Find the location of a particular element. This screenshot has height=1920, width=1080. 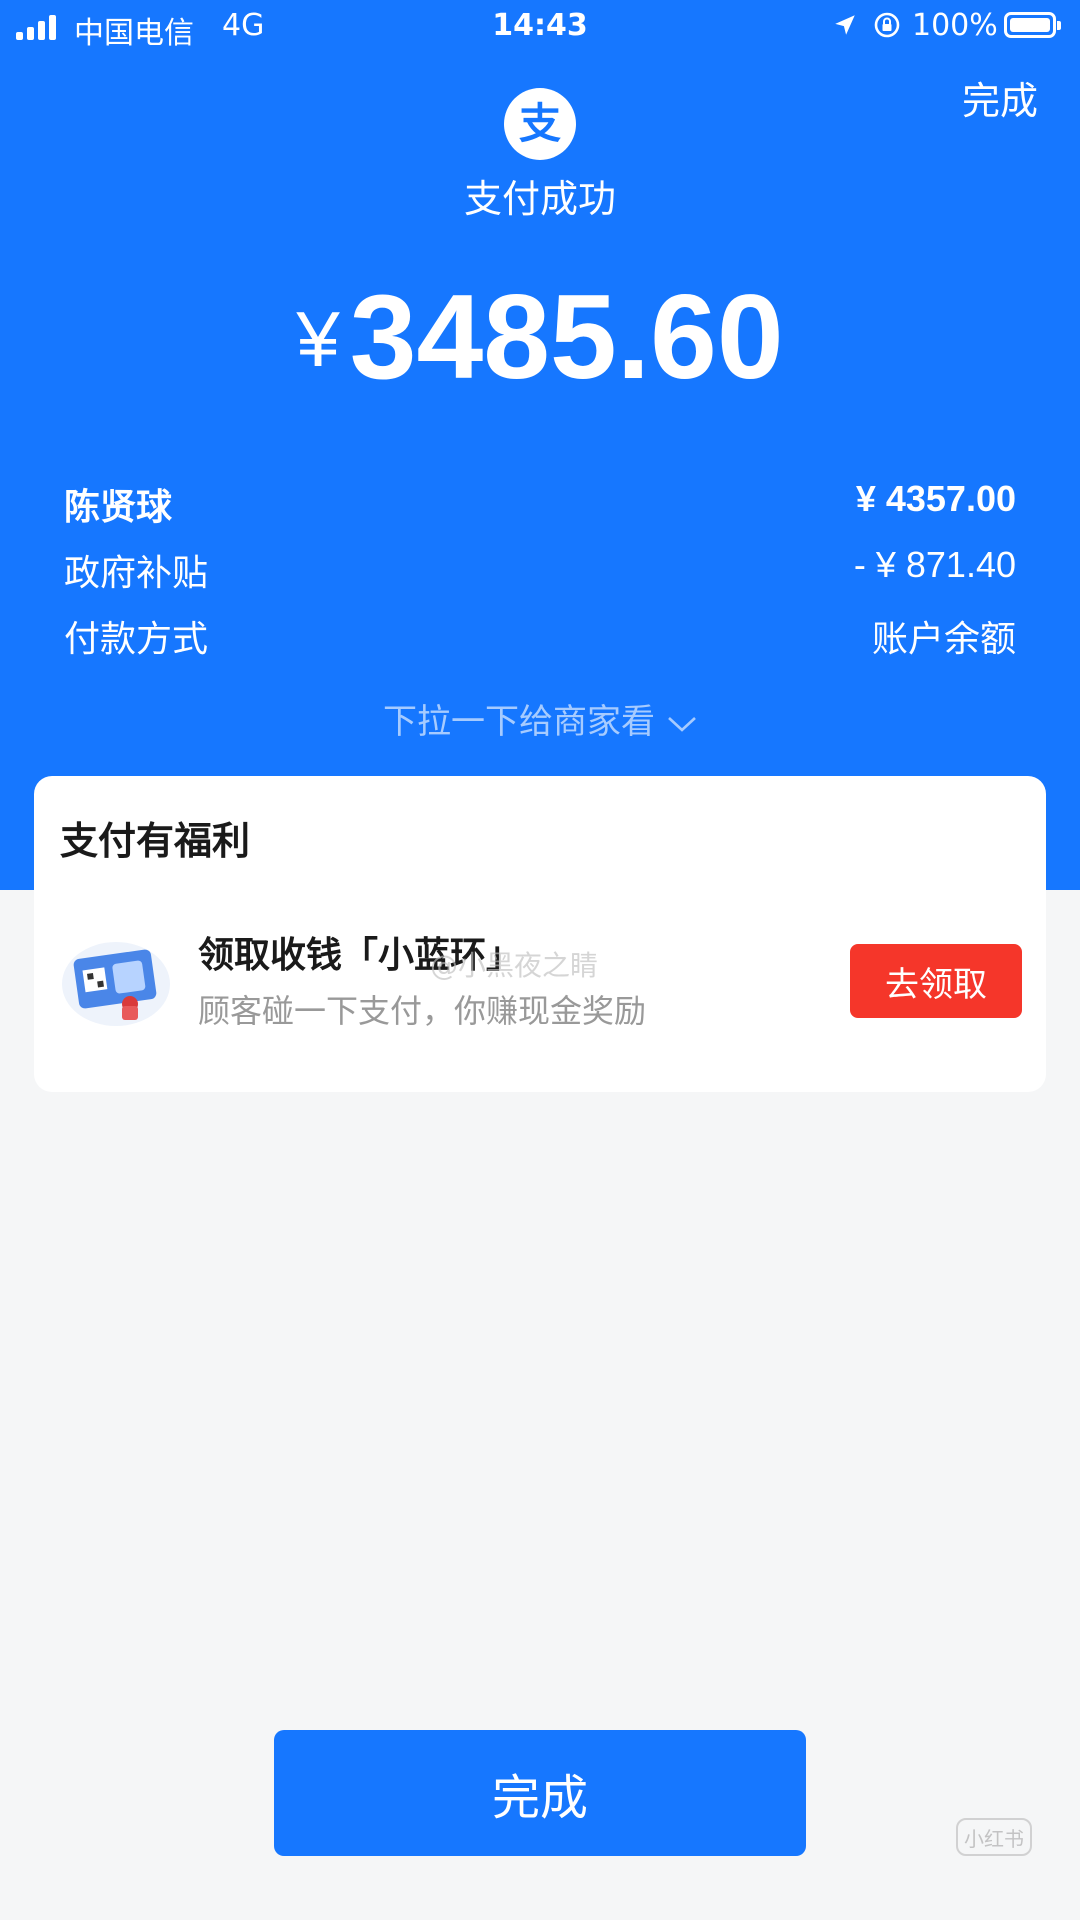

payment-amount: ¥3485.60 is located at coordinates (540, 337).